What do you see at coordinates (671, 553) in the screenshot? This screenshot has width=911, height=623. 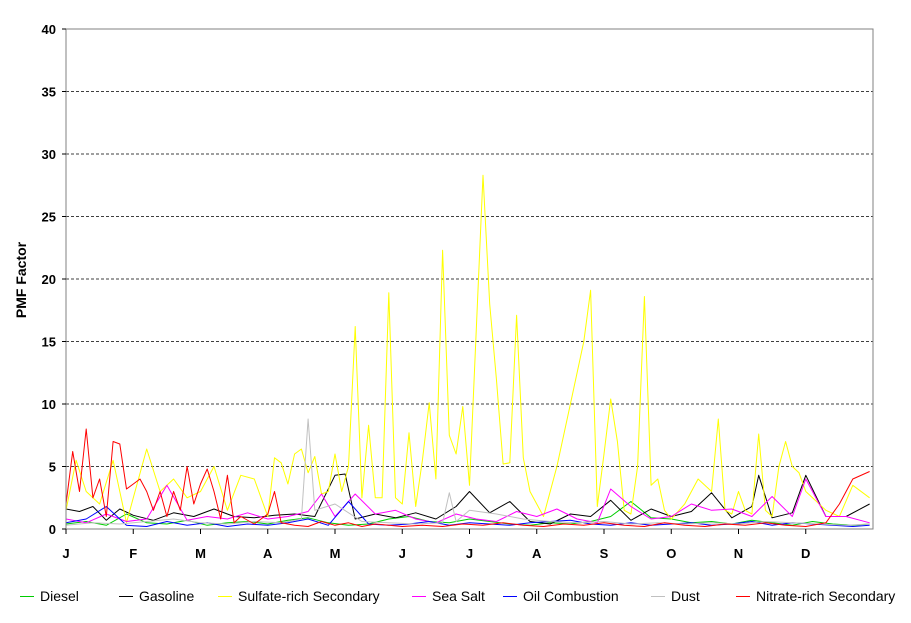 I see `x-tick-label: O` at bounding box center [671, 553].